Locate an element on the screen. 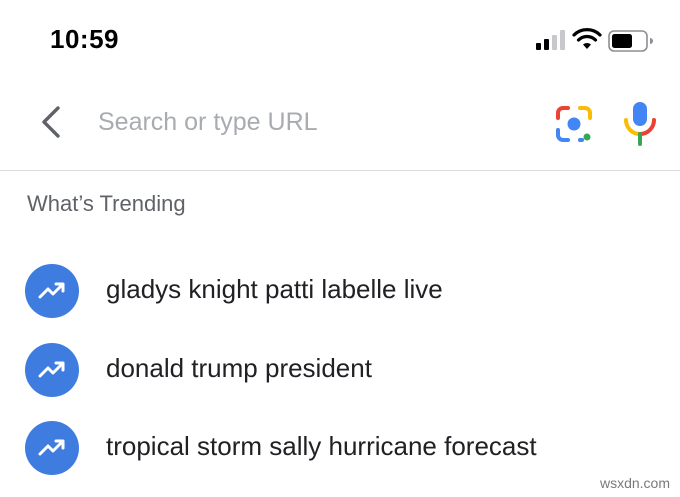  cellular-signal-icon is located at coordinates (550, 40).